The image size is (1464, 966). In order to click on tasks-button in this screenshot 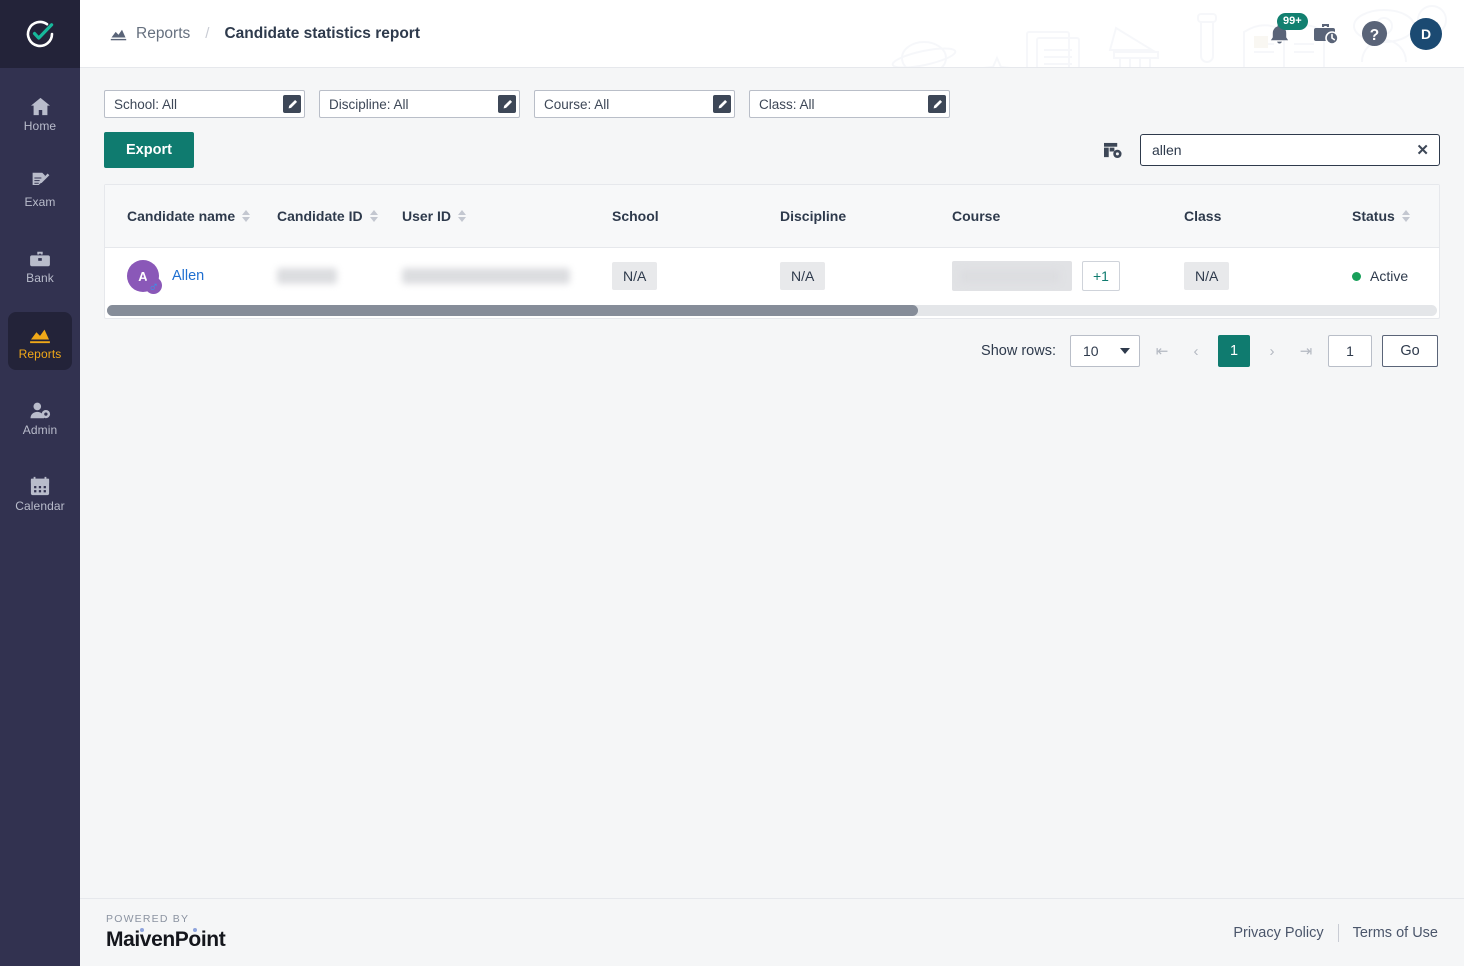, I will do `click(1326, 33)`.